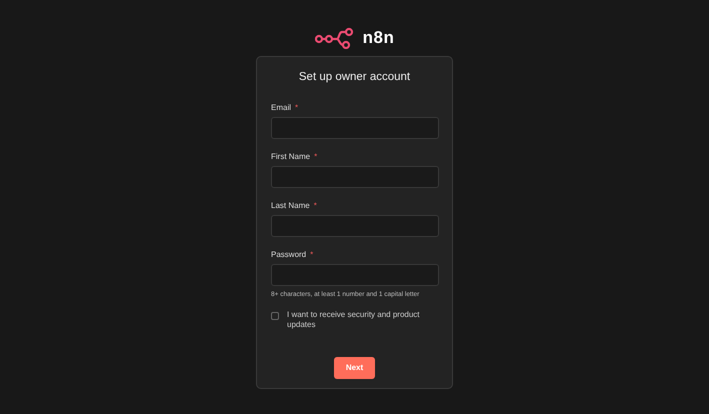 This screenshot has width=709, height=414. I want to click on field-label: First Name, so click(290, 157).